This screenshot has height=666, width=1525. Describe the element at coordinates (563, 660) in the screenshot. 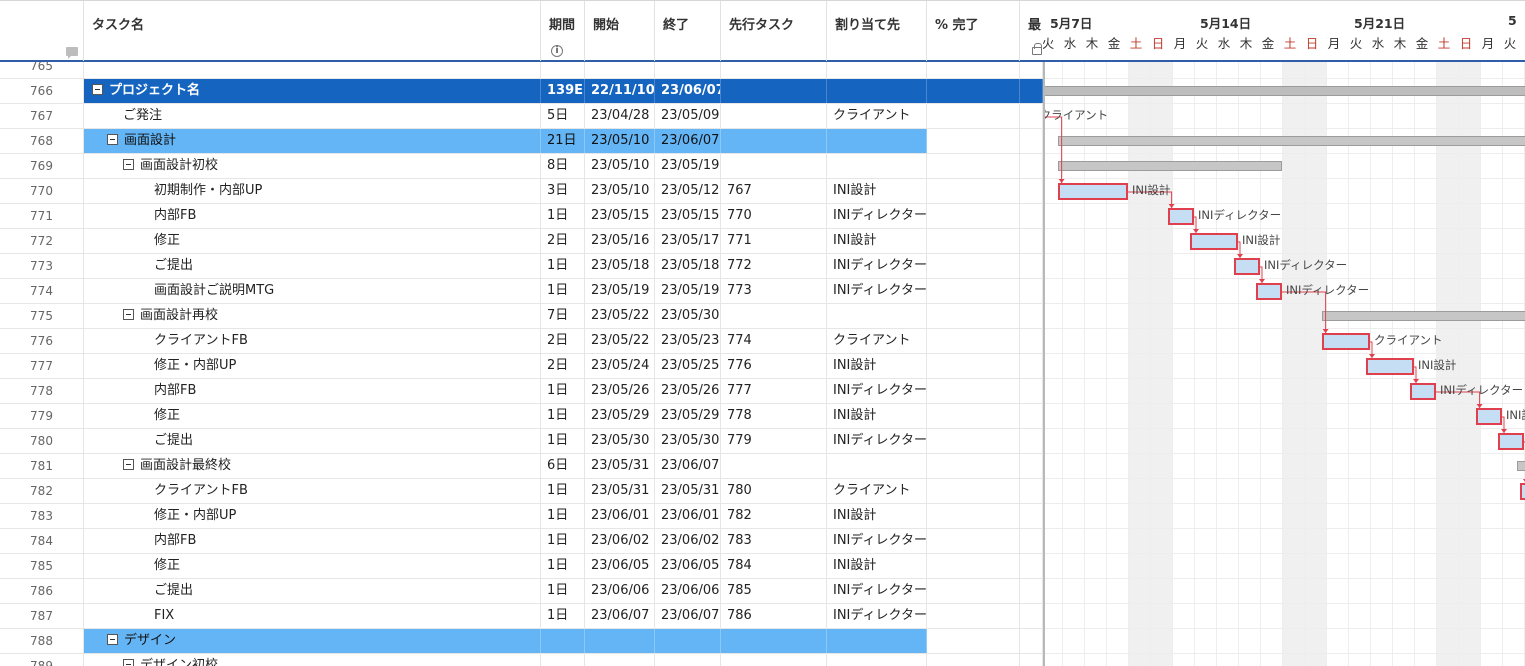

I see `duration-cell` at that location.